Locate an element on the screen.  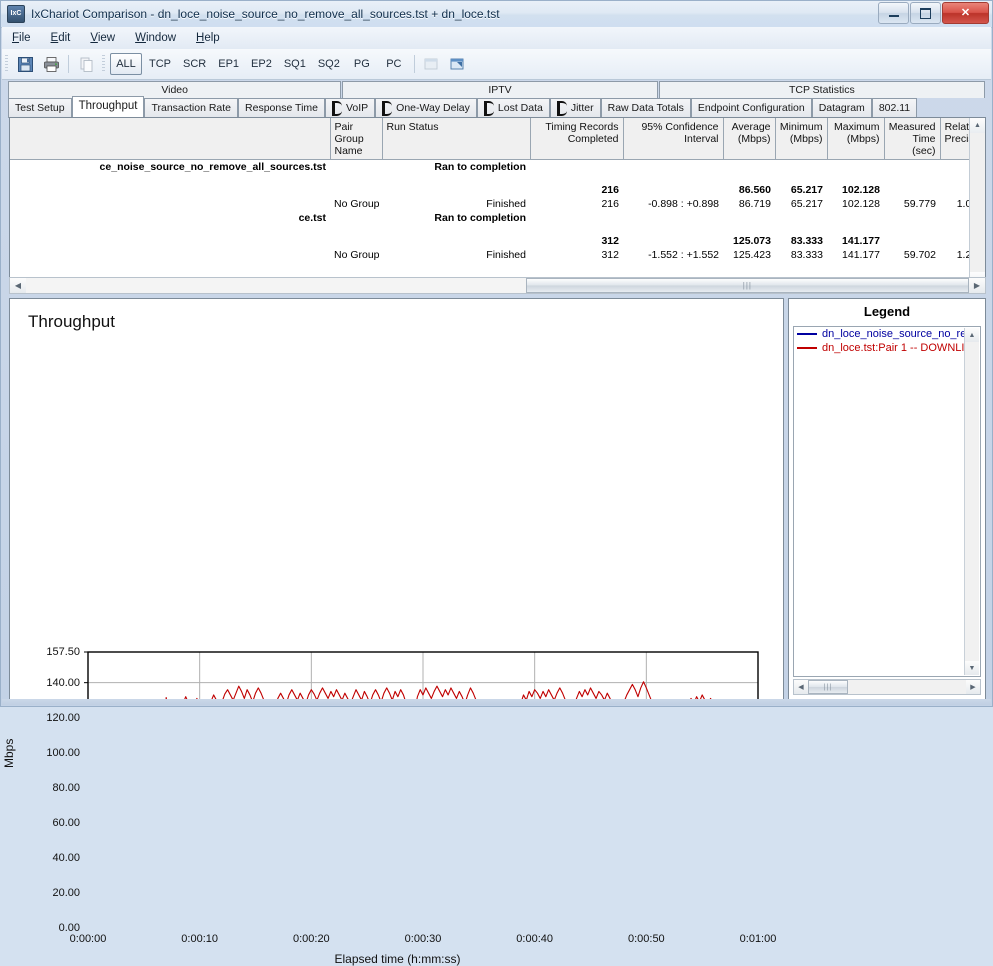
tab-raw-data-totals: Raw Data Totals is located at coordinates (645, 107).